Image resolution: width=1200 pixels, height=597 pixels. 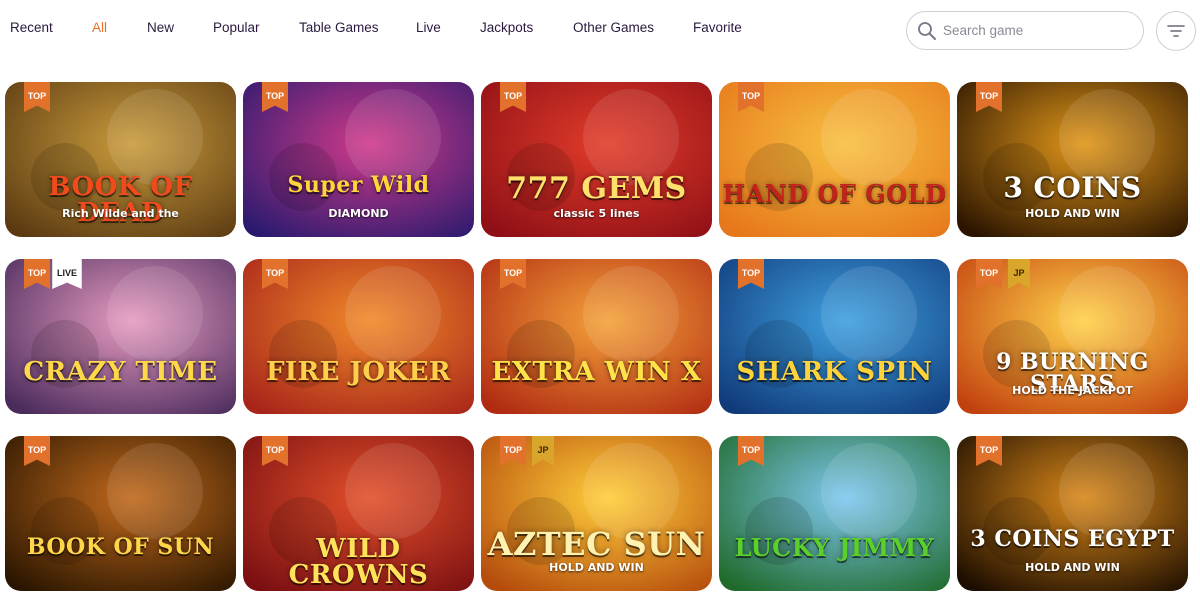 I want to click on filter-lines-icon, so click(x=1176, y=31).